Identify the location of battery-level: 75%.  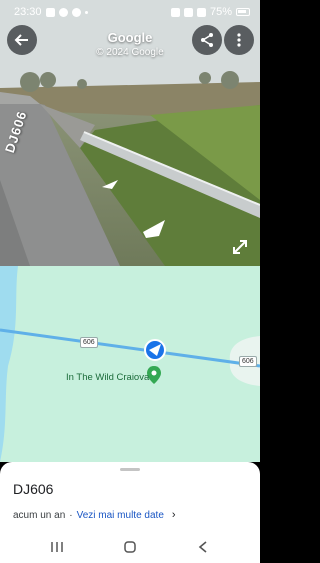
(220, 12).